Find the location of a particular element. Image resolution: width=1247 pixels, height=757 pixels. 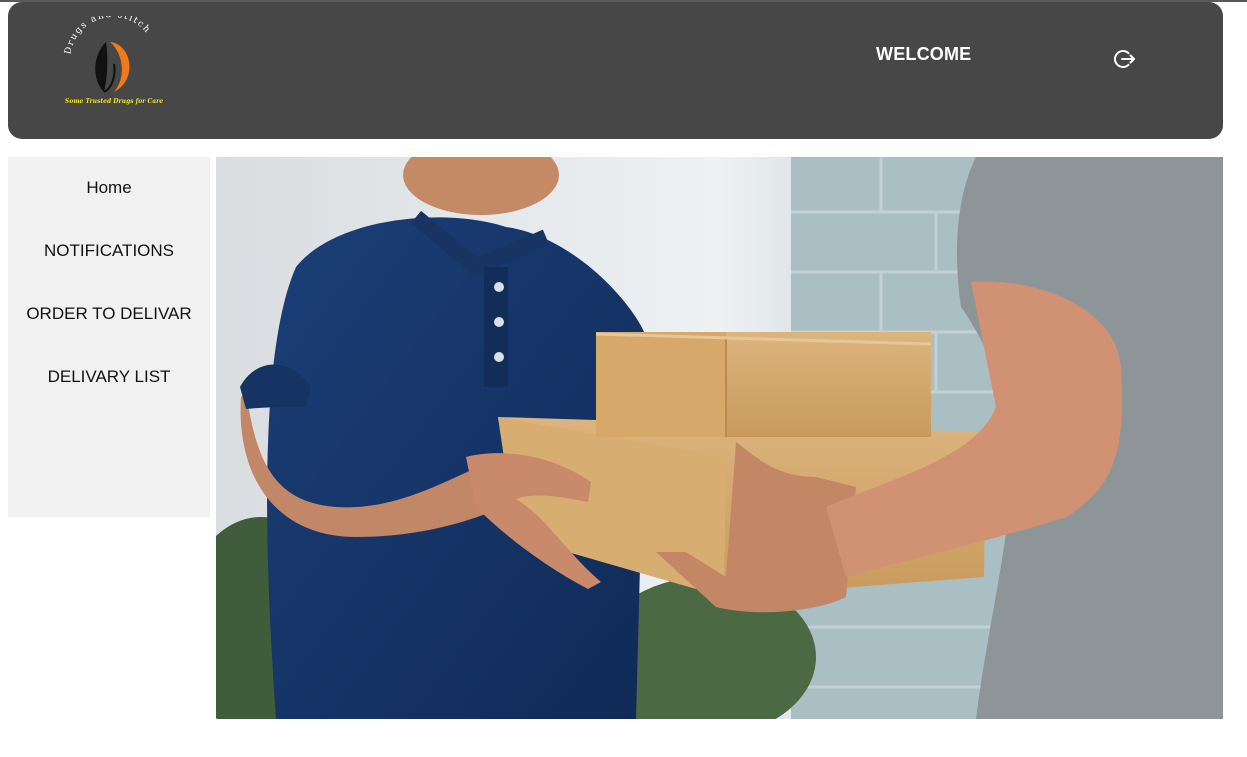

logout-icon is located at coordinates (1124, 59).